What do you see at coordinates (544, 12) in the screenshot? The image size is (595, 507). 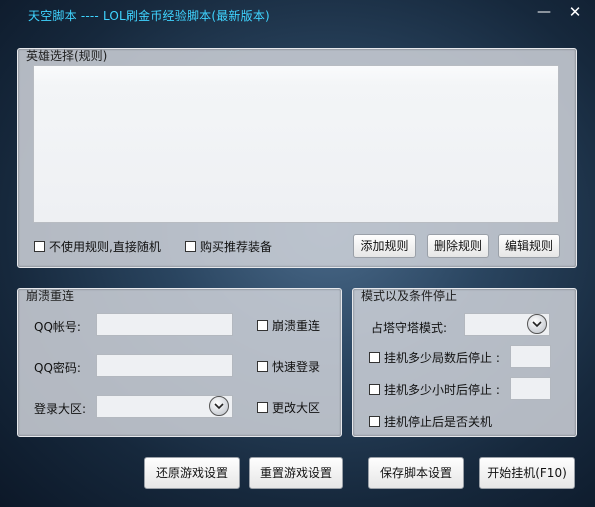 I see `minimize-icon: —` at bounding box center [544, 12].